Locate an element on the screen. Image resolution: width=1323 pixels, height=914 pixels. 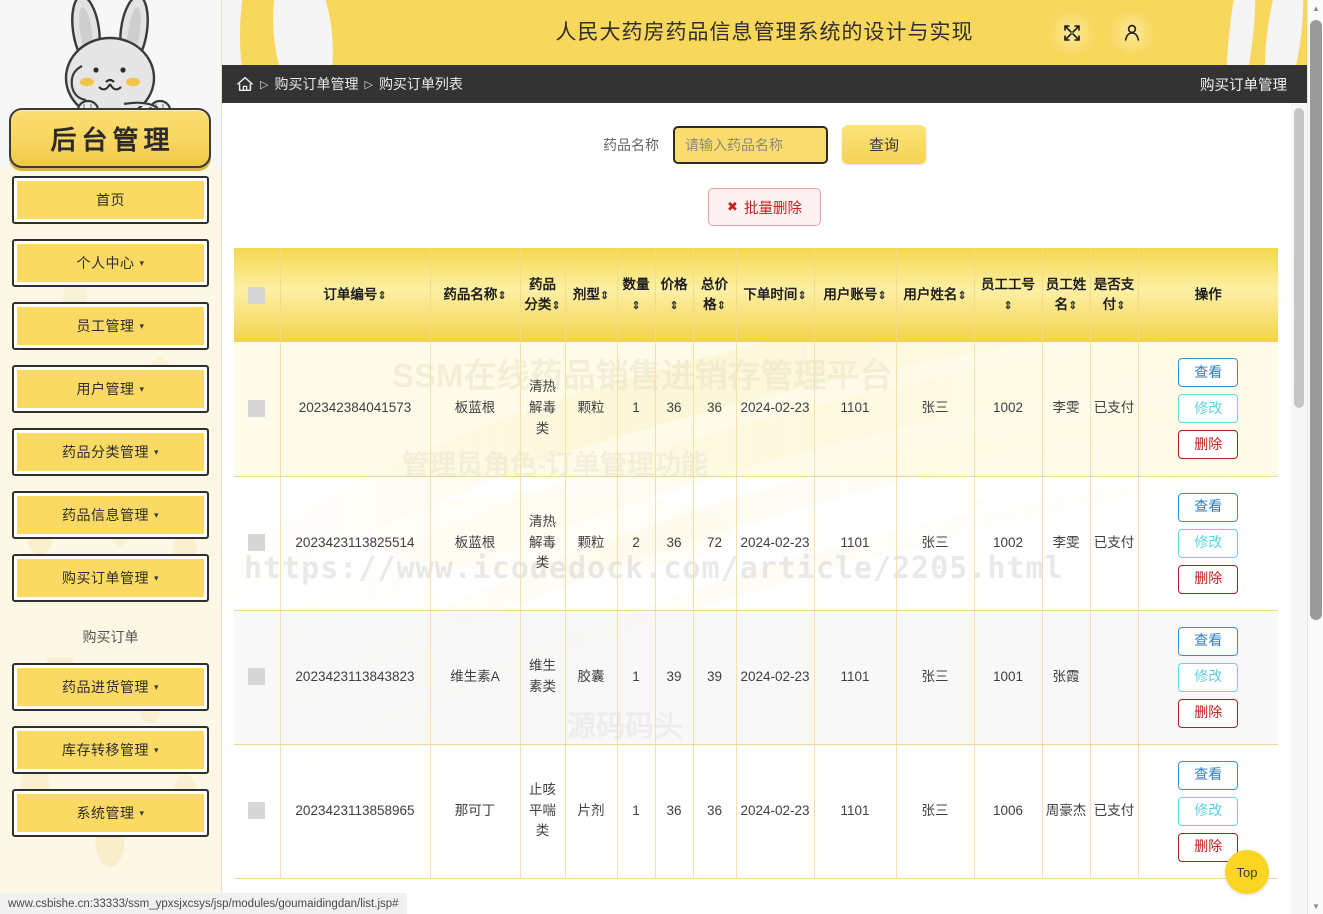
sidebar-item-drug-category-management: 药品分类管理 ▾ is located at coordinates (110, 452).